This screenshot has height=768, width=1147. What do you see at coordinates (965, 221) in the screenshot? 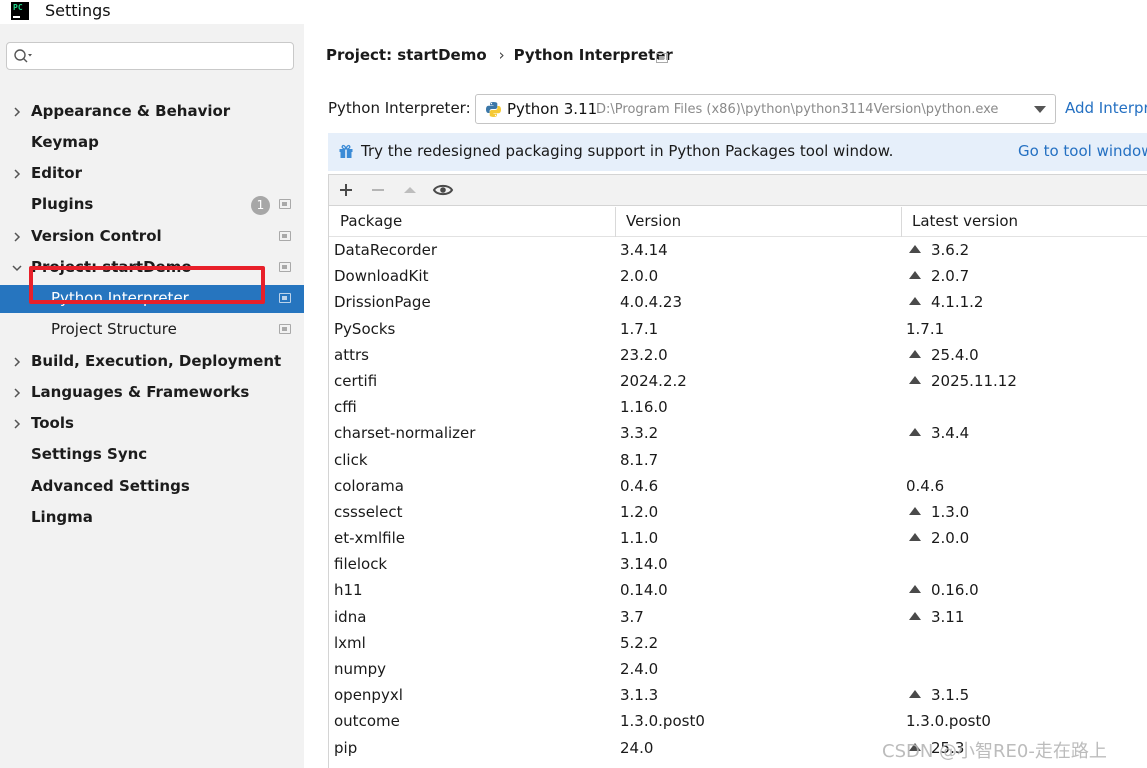
I see `column-header-latest-version: Latest version` at bounding box center [965, 221].